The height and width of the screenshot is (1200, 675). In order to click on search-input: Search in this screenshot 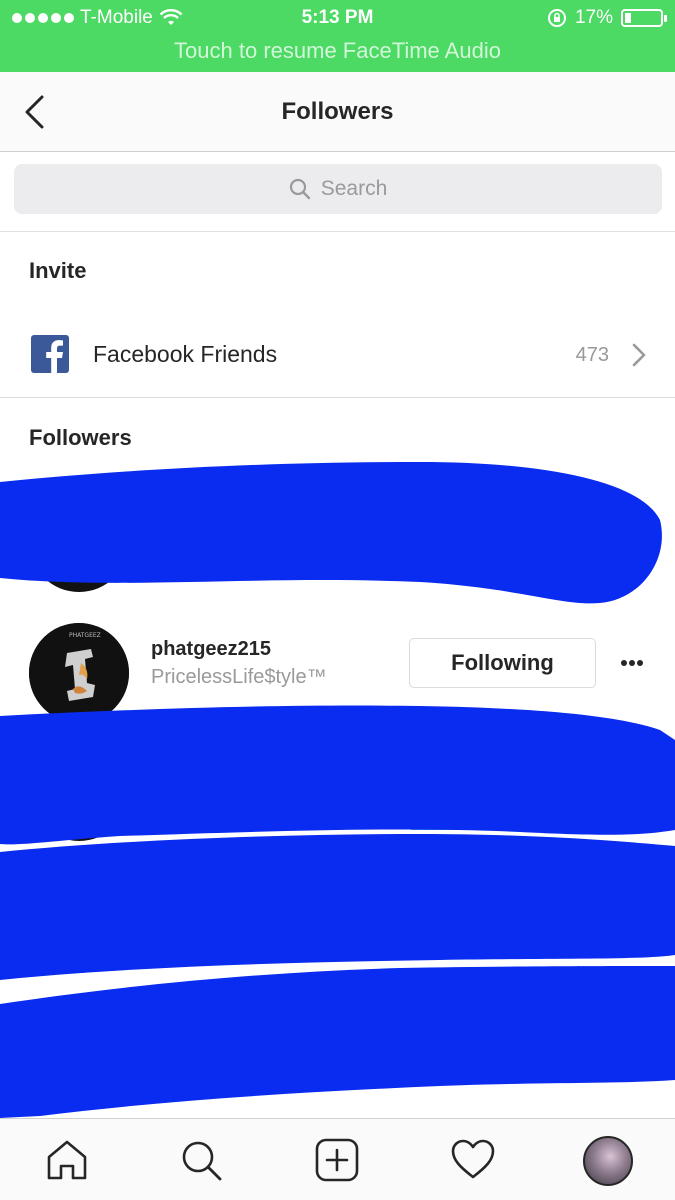, I will do `click(338, 189)`.